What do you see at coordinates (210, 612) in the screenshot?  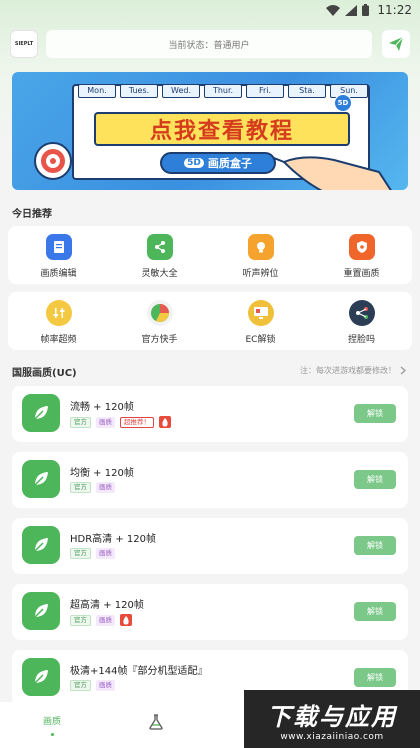 I see `preset-card: 超高清 + 120帧 官方 画质 解锁` at bounding box center [210, 612].